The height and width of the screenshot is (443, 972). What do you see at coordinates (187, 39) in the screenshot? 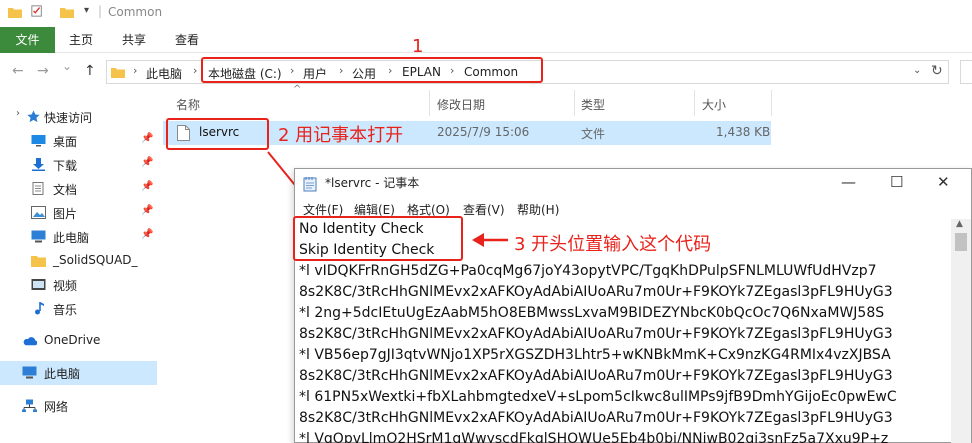
I see `tab-view: 查看` at bounding box center [187, 39].